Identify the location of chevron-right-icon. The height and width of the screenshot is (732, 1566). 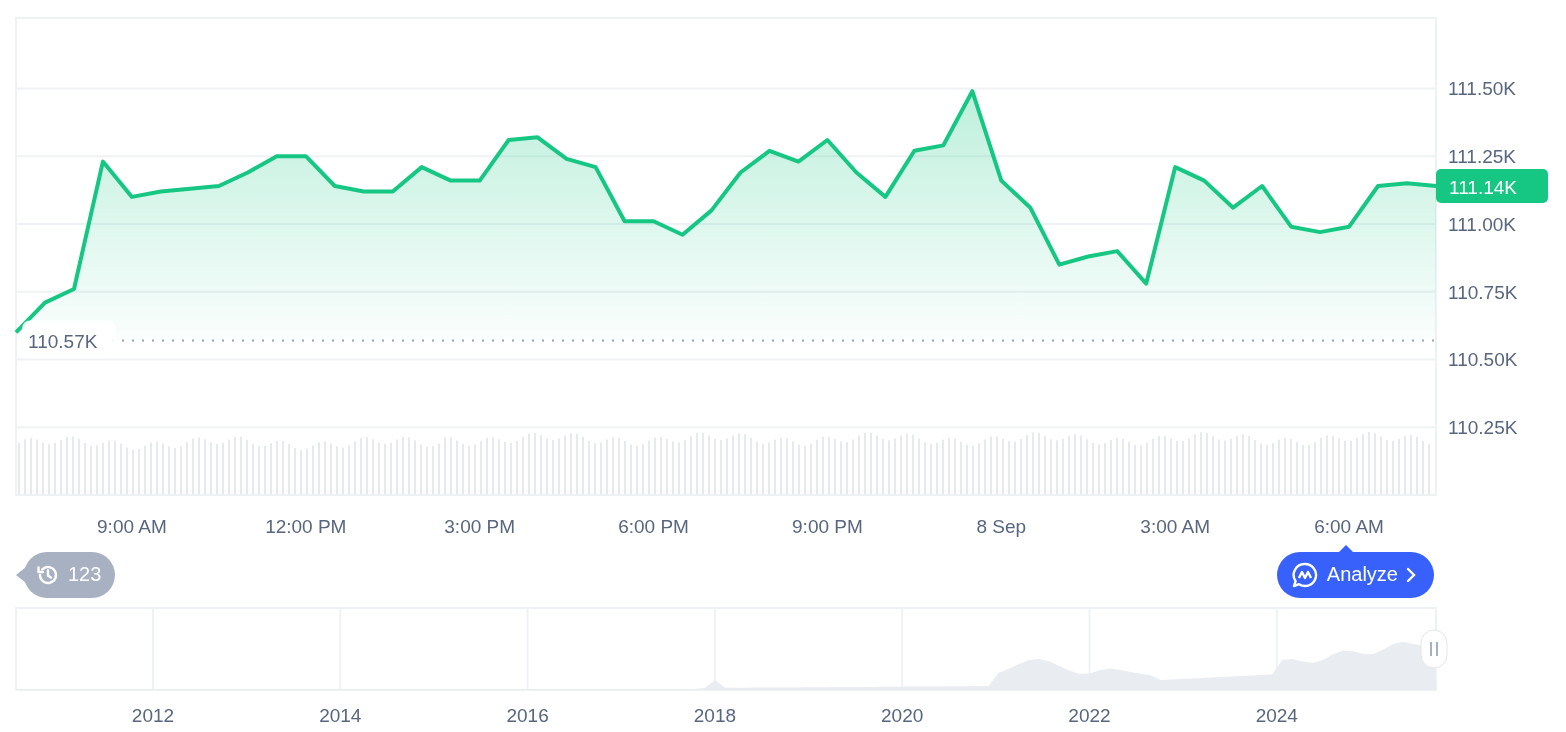
(1411, 574).